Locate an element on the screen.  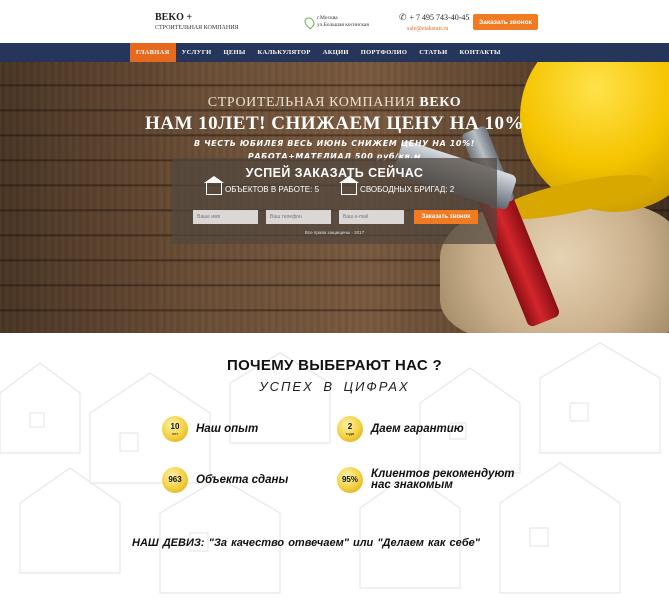
badge-unit: года is located at coordinates (350, 433).